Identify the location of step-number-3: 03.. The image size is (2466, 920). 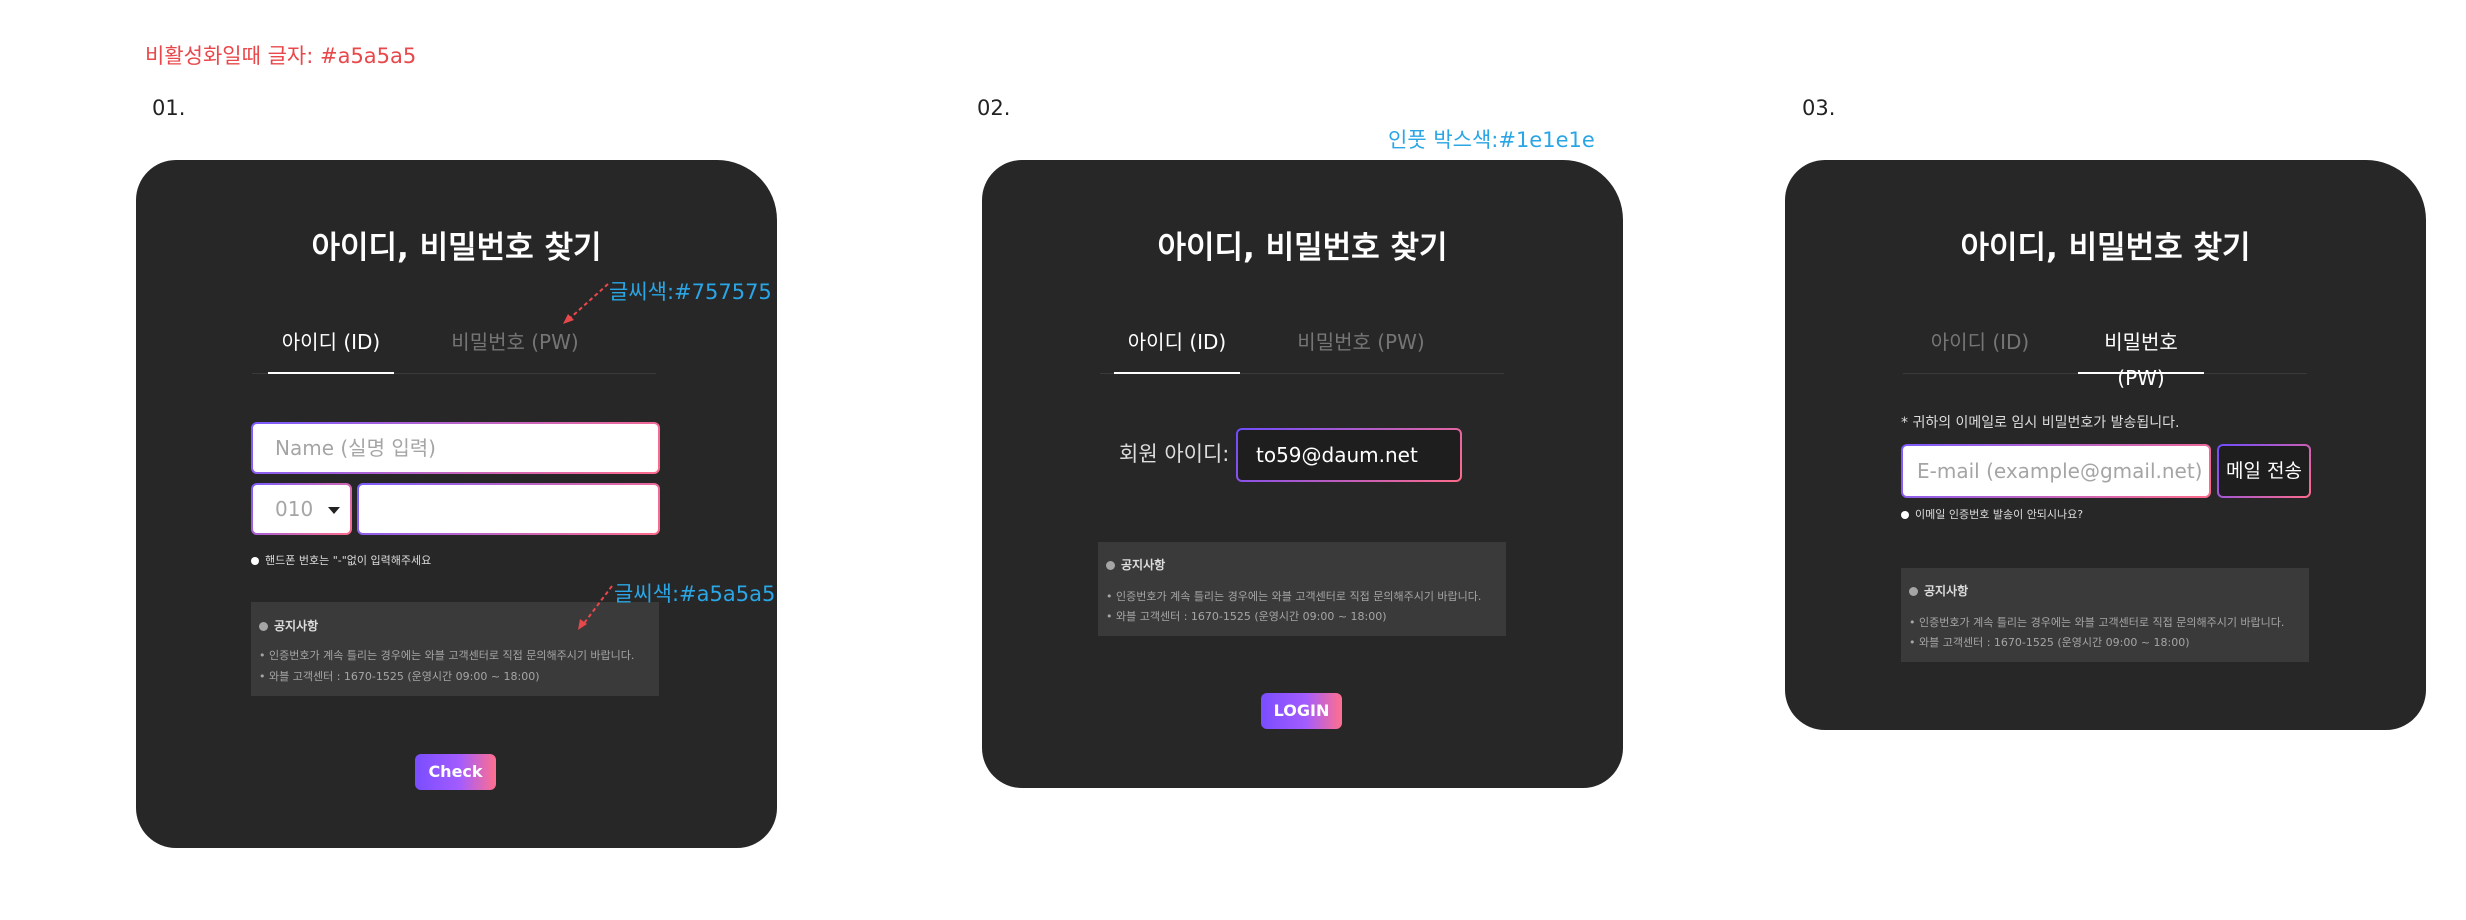
(1819, 108).